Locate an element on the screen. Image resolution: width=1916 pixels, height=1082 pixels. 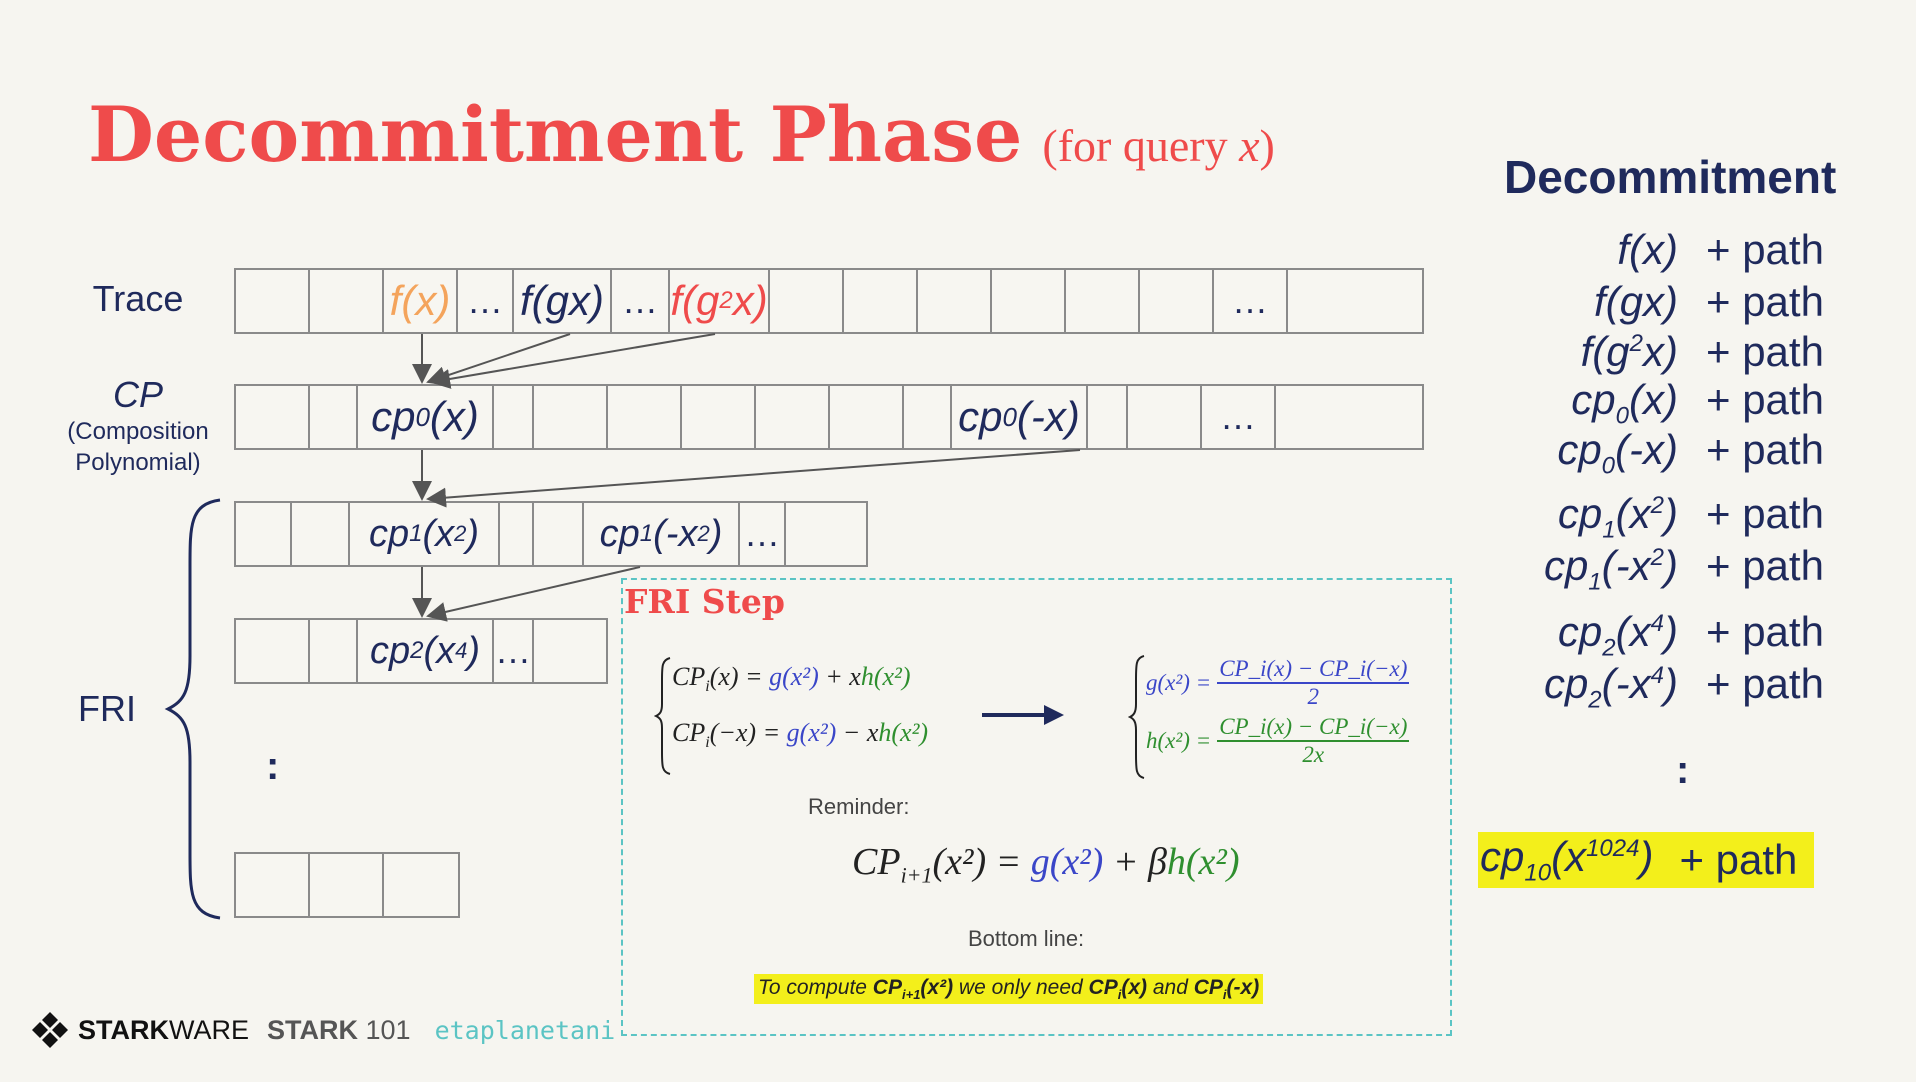
decommitment-row: cp1(x2) + path is located at coordinates (1665, 516).